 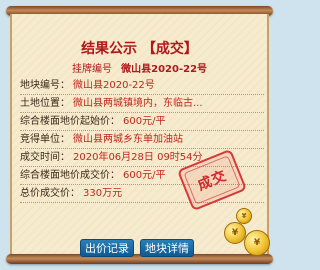 I want to click on row-starting-price: 综合楼面地价起始价： 600元/平, so click(x=142, y=122).